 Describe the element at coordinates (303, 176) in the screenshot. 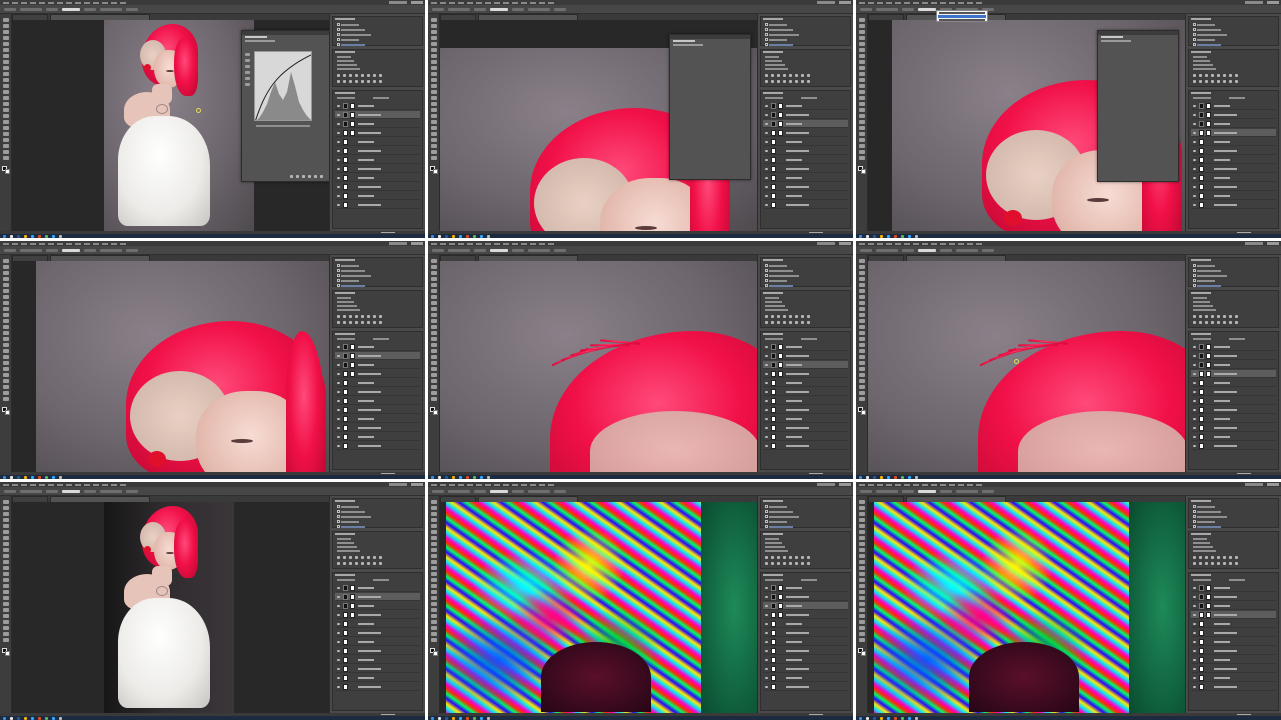

I see `panel-footer-icon` at that location.